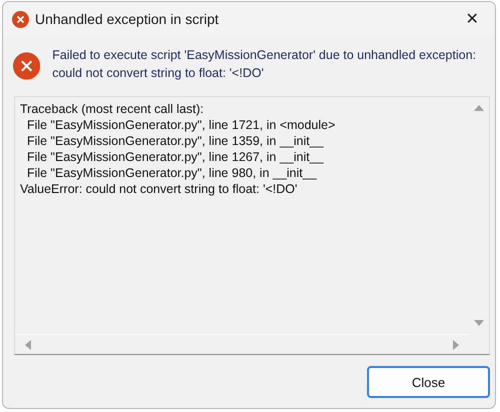  What do you see at coordinates (112, 109) in the screenshot?
I see `traceback-line: Traceback (most recent call last):` at bounding box center [112, 109].